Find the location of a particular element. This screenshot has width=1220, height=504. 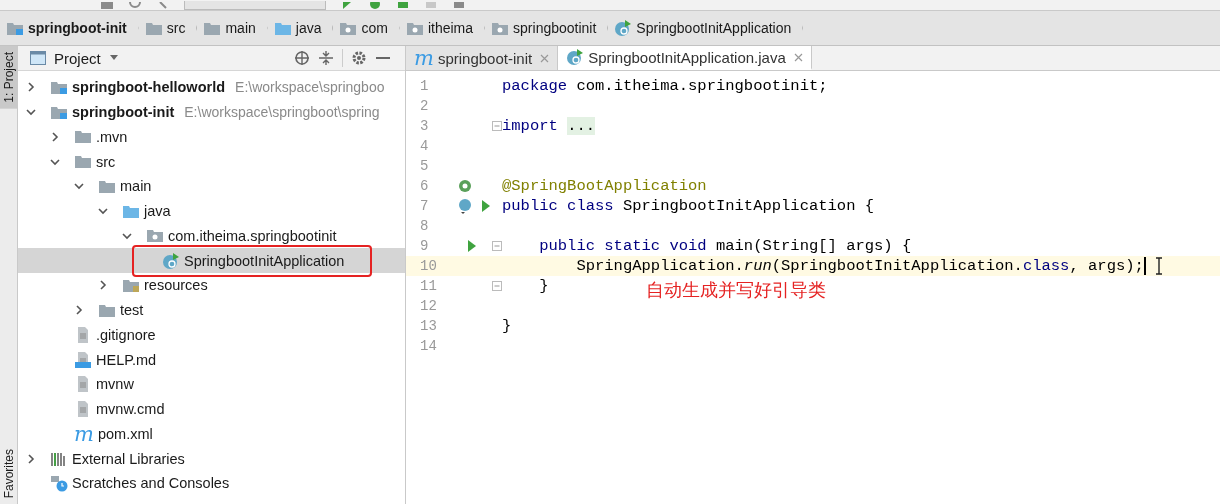

line-number: 2 is located at coordinates (424, 106).